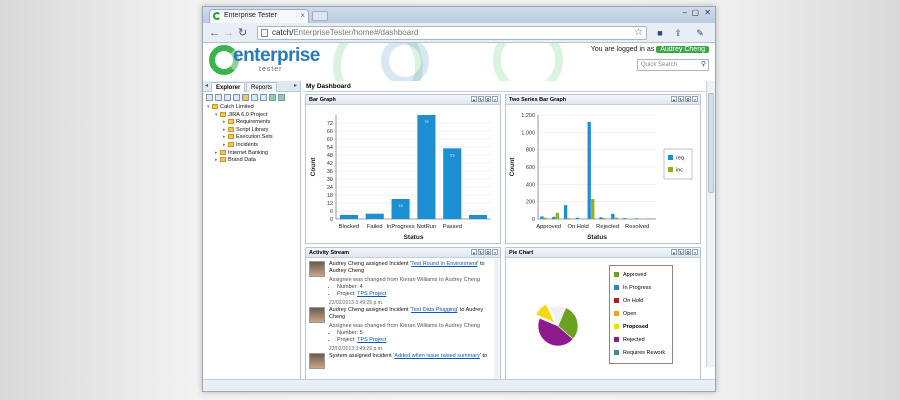 The image size is (900, 400). I want to click on tree-node: ▾ JIRA 6.0 Project, so click(253, 116).